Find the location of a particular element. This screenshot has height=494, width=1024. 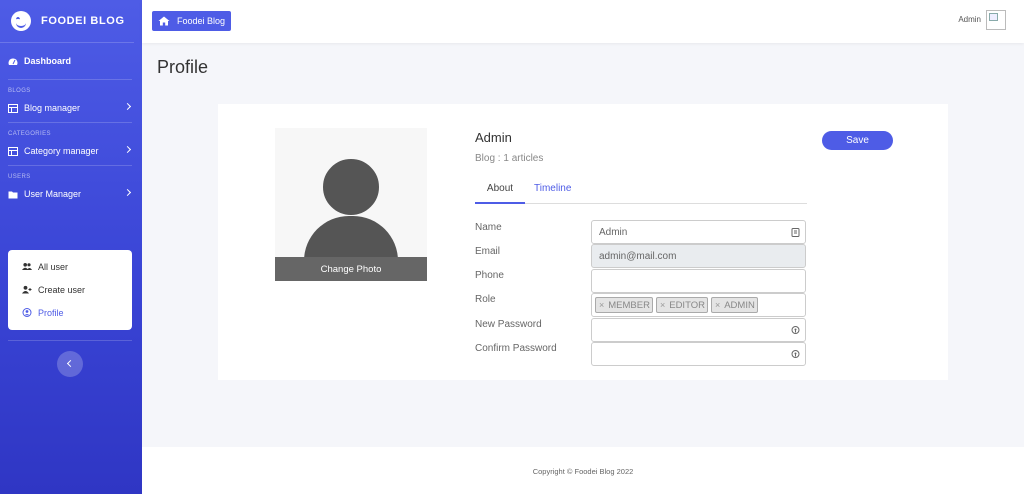

role-tag-label: ADMIN is located at coordinates (739, 305).